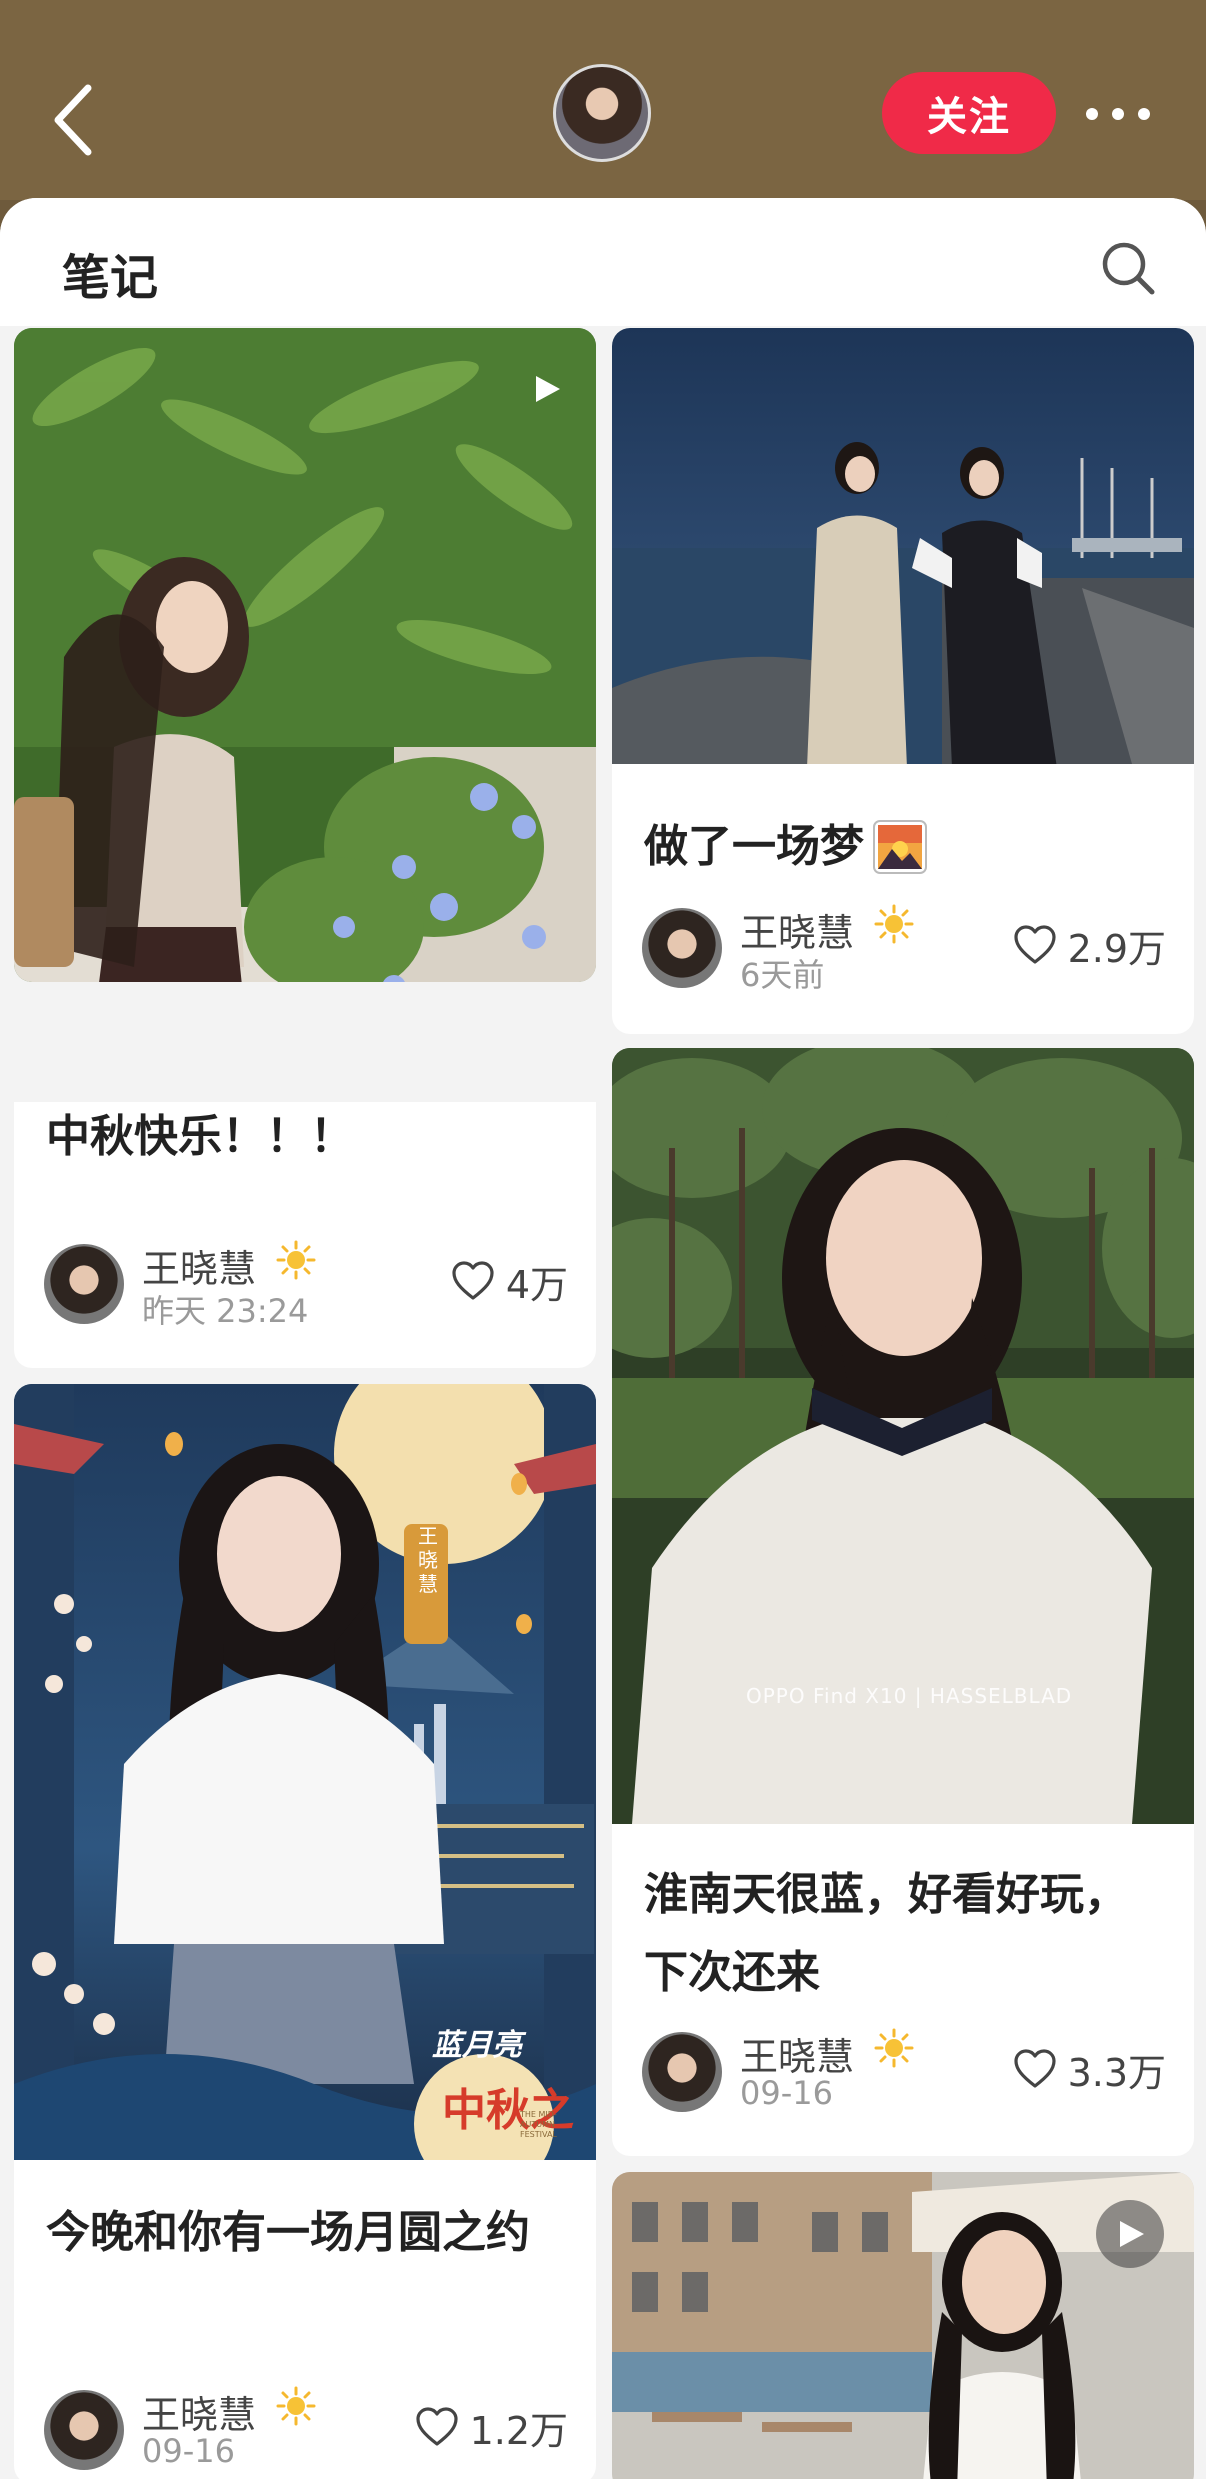 The width and height of the screenshot is (1206, 2479). Describe the element at coordinates (886, 1933) in the screenshot. I see `note-title: 淮南天很蓝，好看好玩，下次还来` at that location.